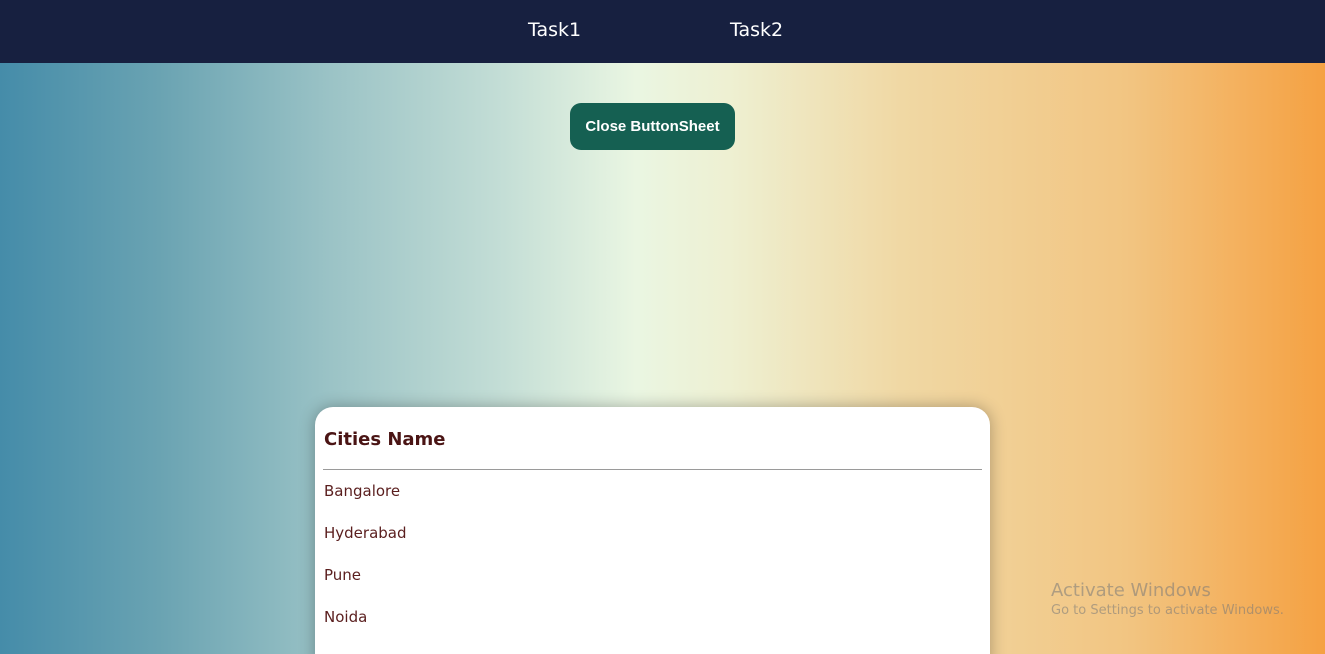 The height and width of the screenshot is (654, 1325). I want to click on city-item-noida: Noida, so click(365, 628).